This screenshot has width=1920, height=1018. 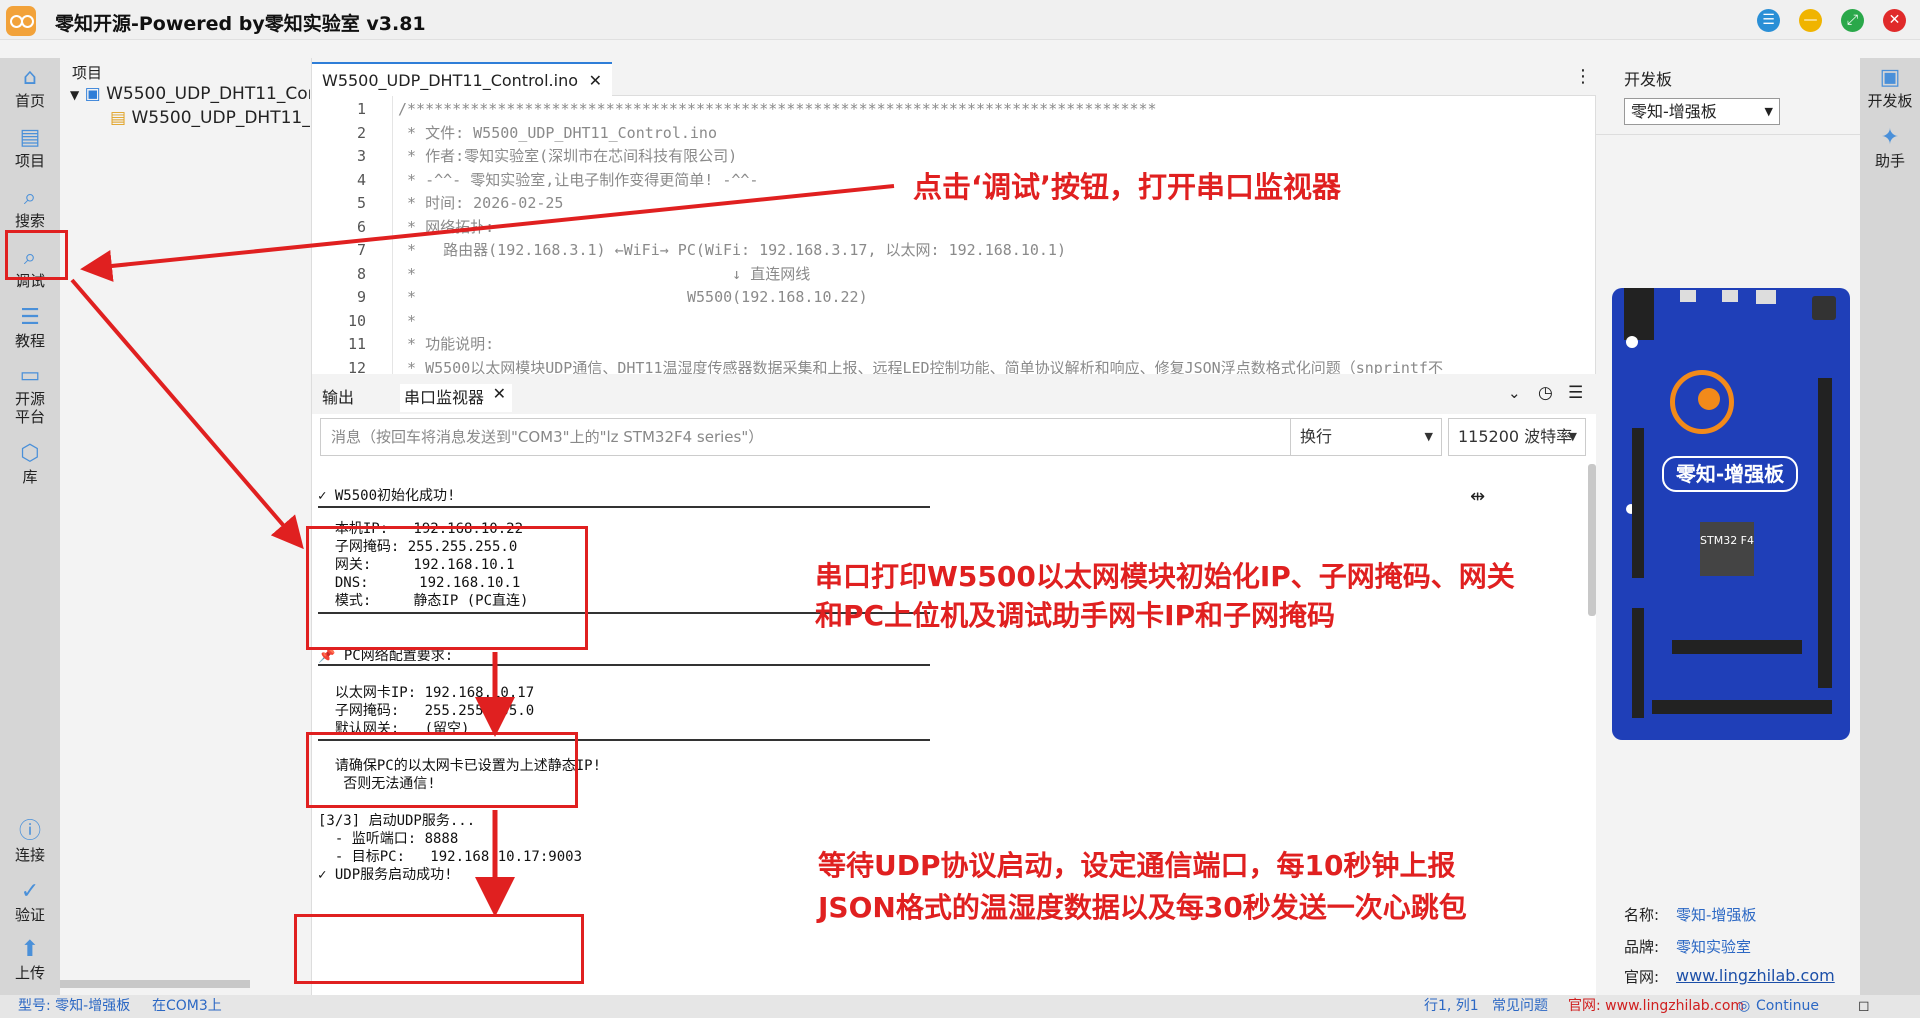 I want to click on board-brand-label: 品牌:, so click(x=1642, y=947).